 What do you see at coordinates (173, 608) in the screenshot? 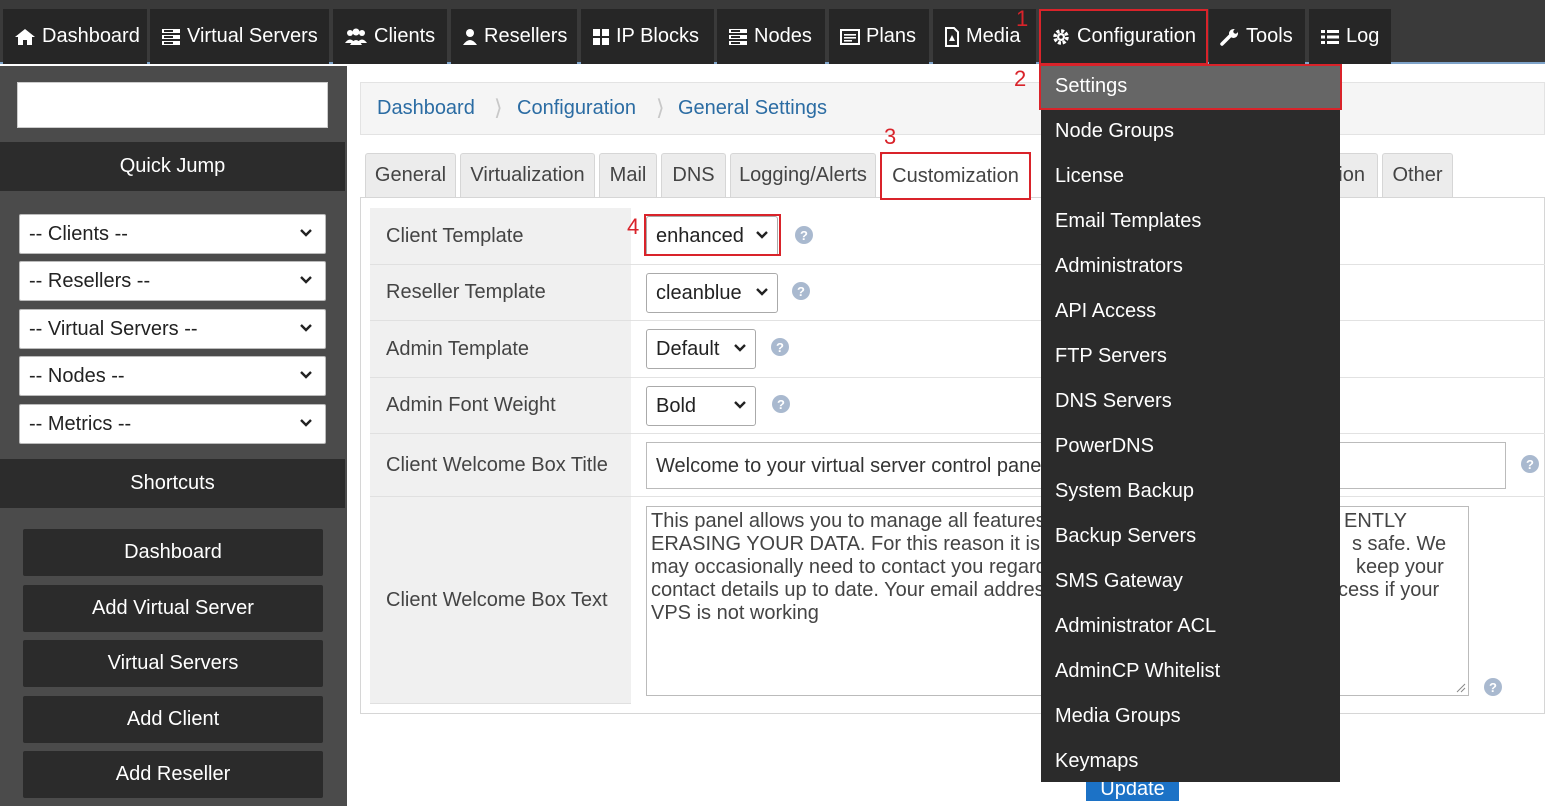
I see `shortcut-add-virtual-server-button: Add Virtual Server` at bounding box center [173, 608].